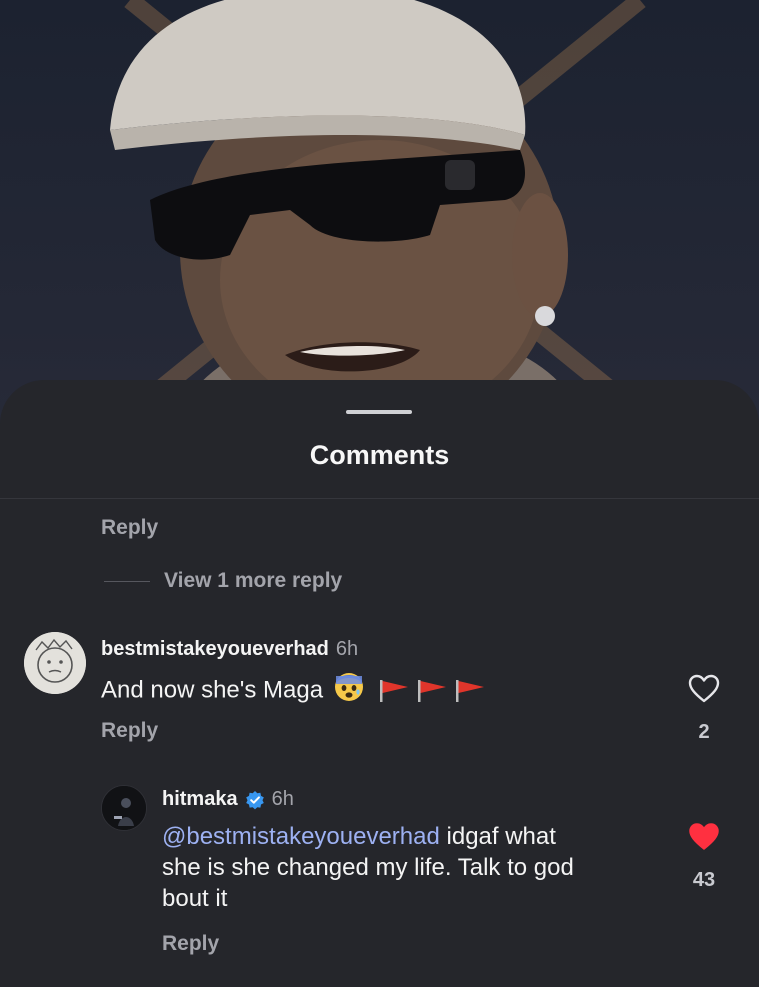 The image size is (759, 987). What do you see at coordinates (200, 799) in the screenshot?
I see `username: hitmaka` at bounding box center [200, 799].